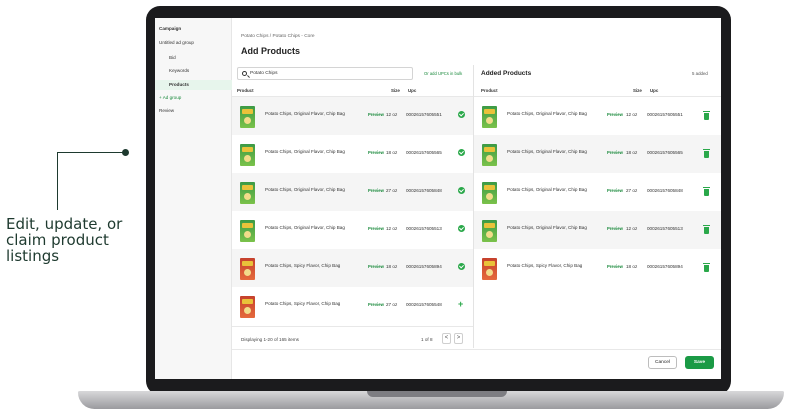 The width and height of the screenshot is (787, 416). What do you see at coordinates (64, 240) in the screenshot?
I see `callout-text: Edit, update, or claim product listings` at bounding box center [64, 240].